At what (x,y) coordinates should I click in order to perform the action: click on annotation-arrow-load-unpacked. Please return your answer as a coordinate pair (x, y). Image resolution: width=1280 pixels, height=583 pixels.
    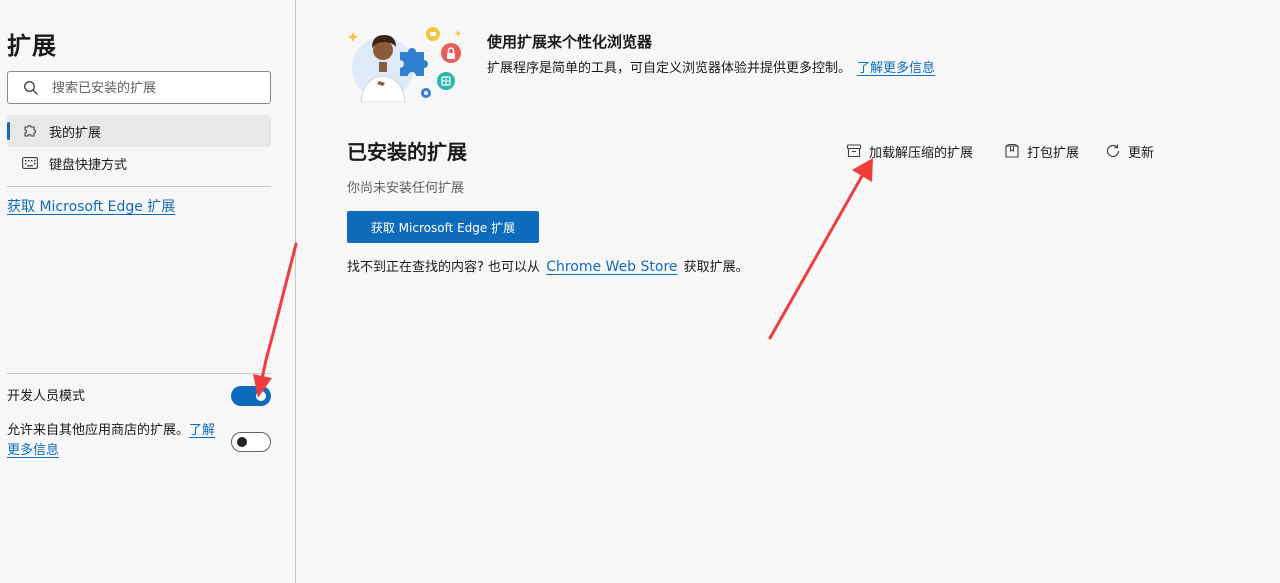
    Looking at the image, I should click on (820, 249).